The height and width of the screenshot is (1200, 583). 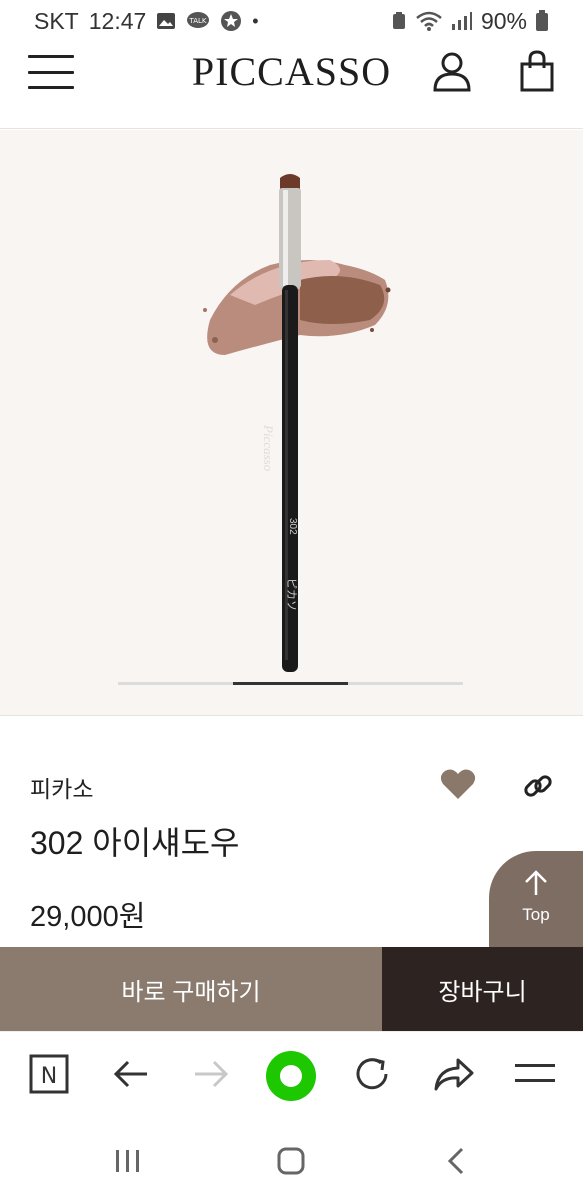 I want to click on user-icon, so click(x=452, y=71).